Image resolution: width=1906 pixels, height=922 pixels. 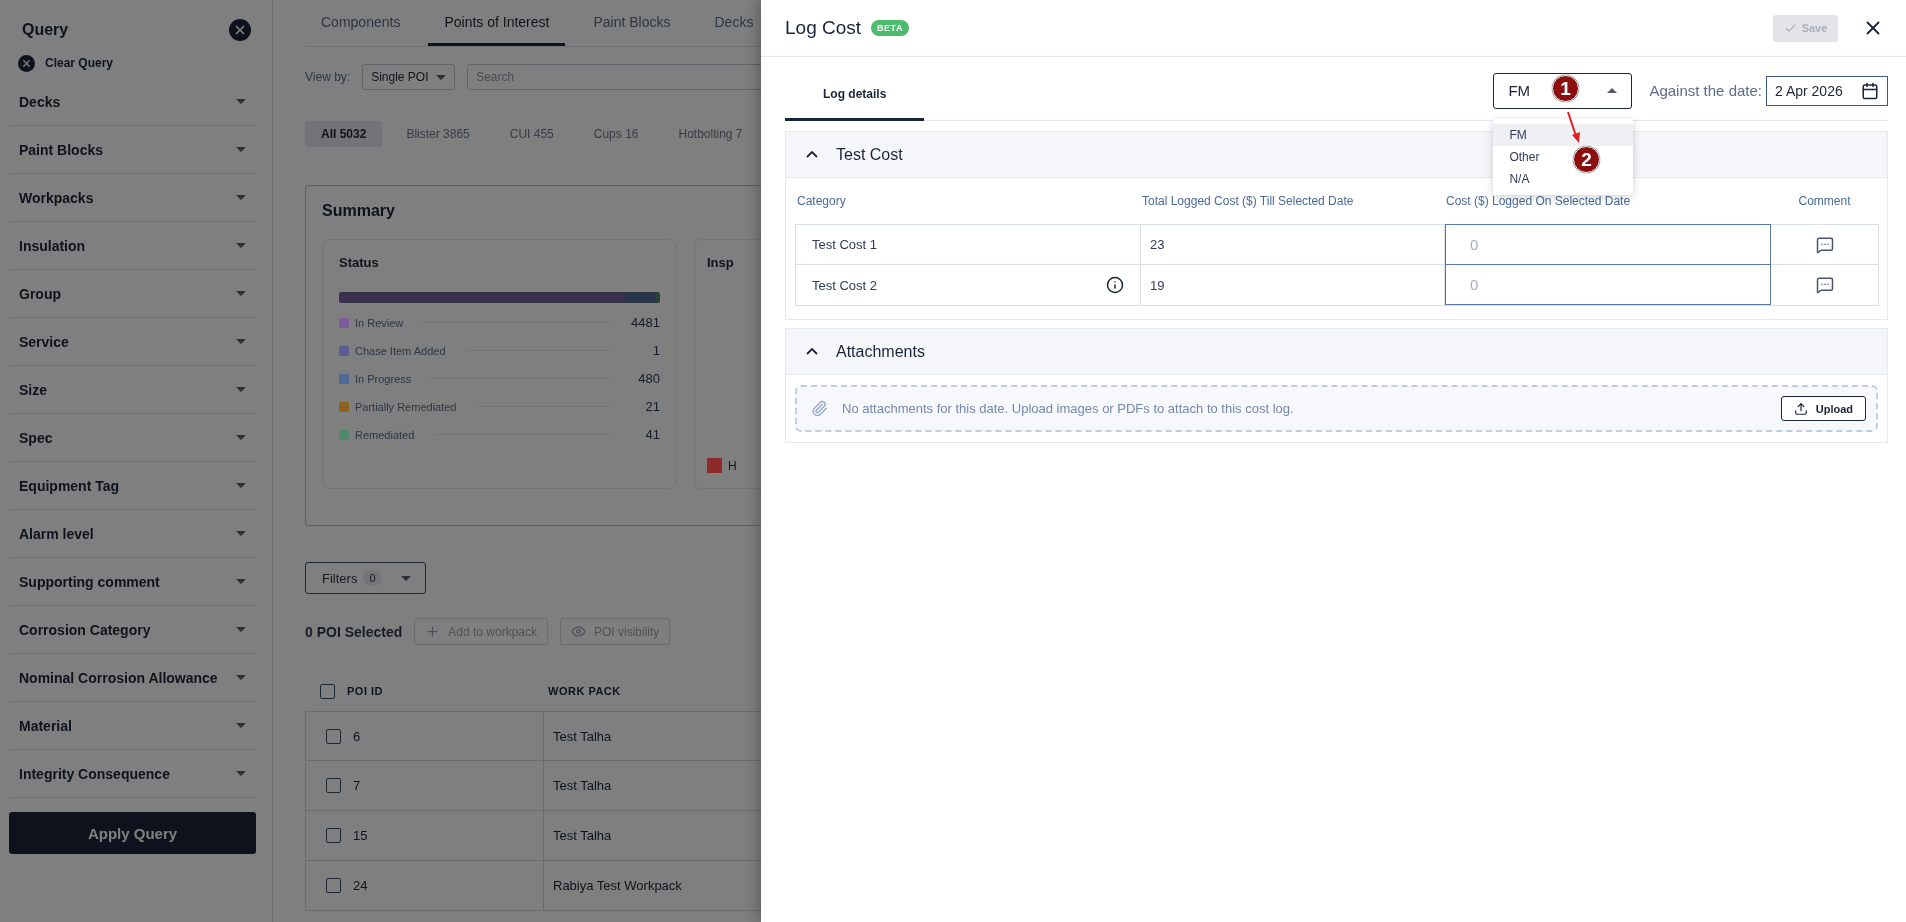 What do you see at coordinates (26, 63) in the screenshot?
I see `clear-icon` at bounding box center [26, 63].